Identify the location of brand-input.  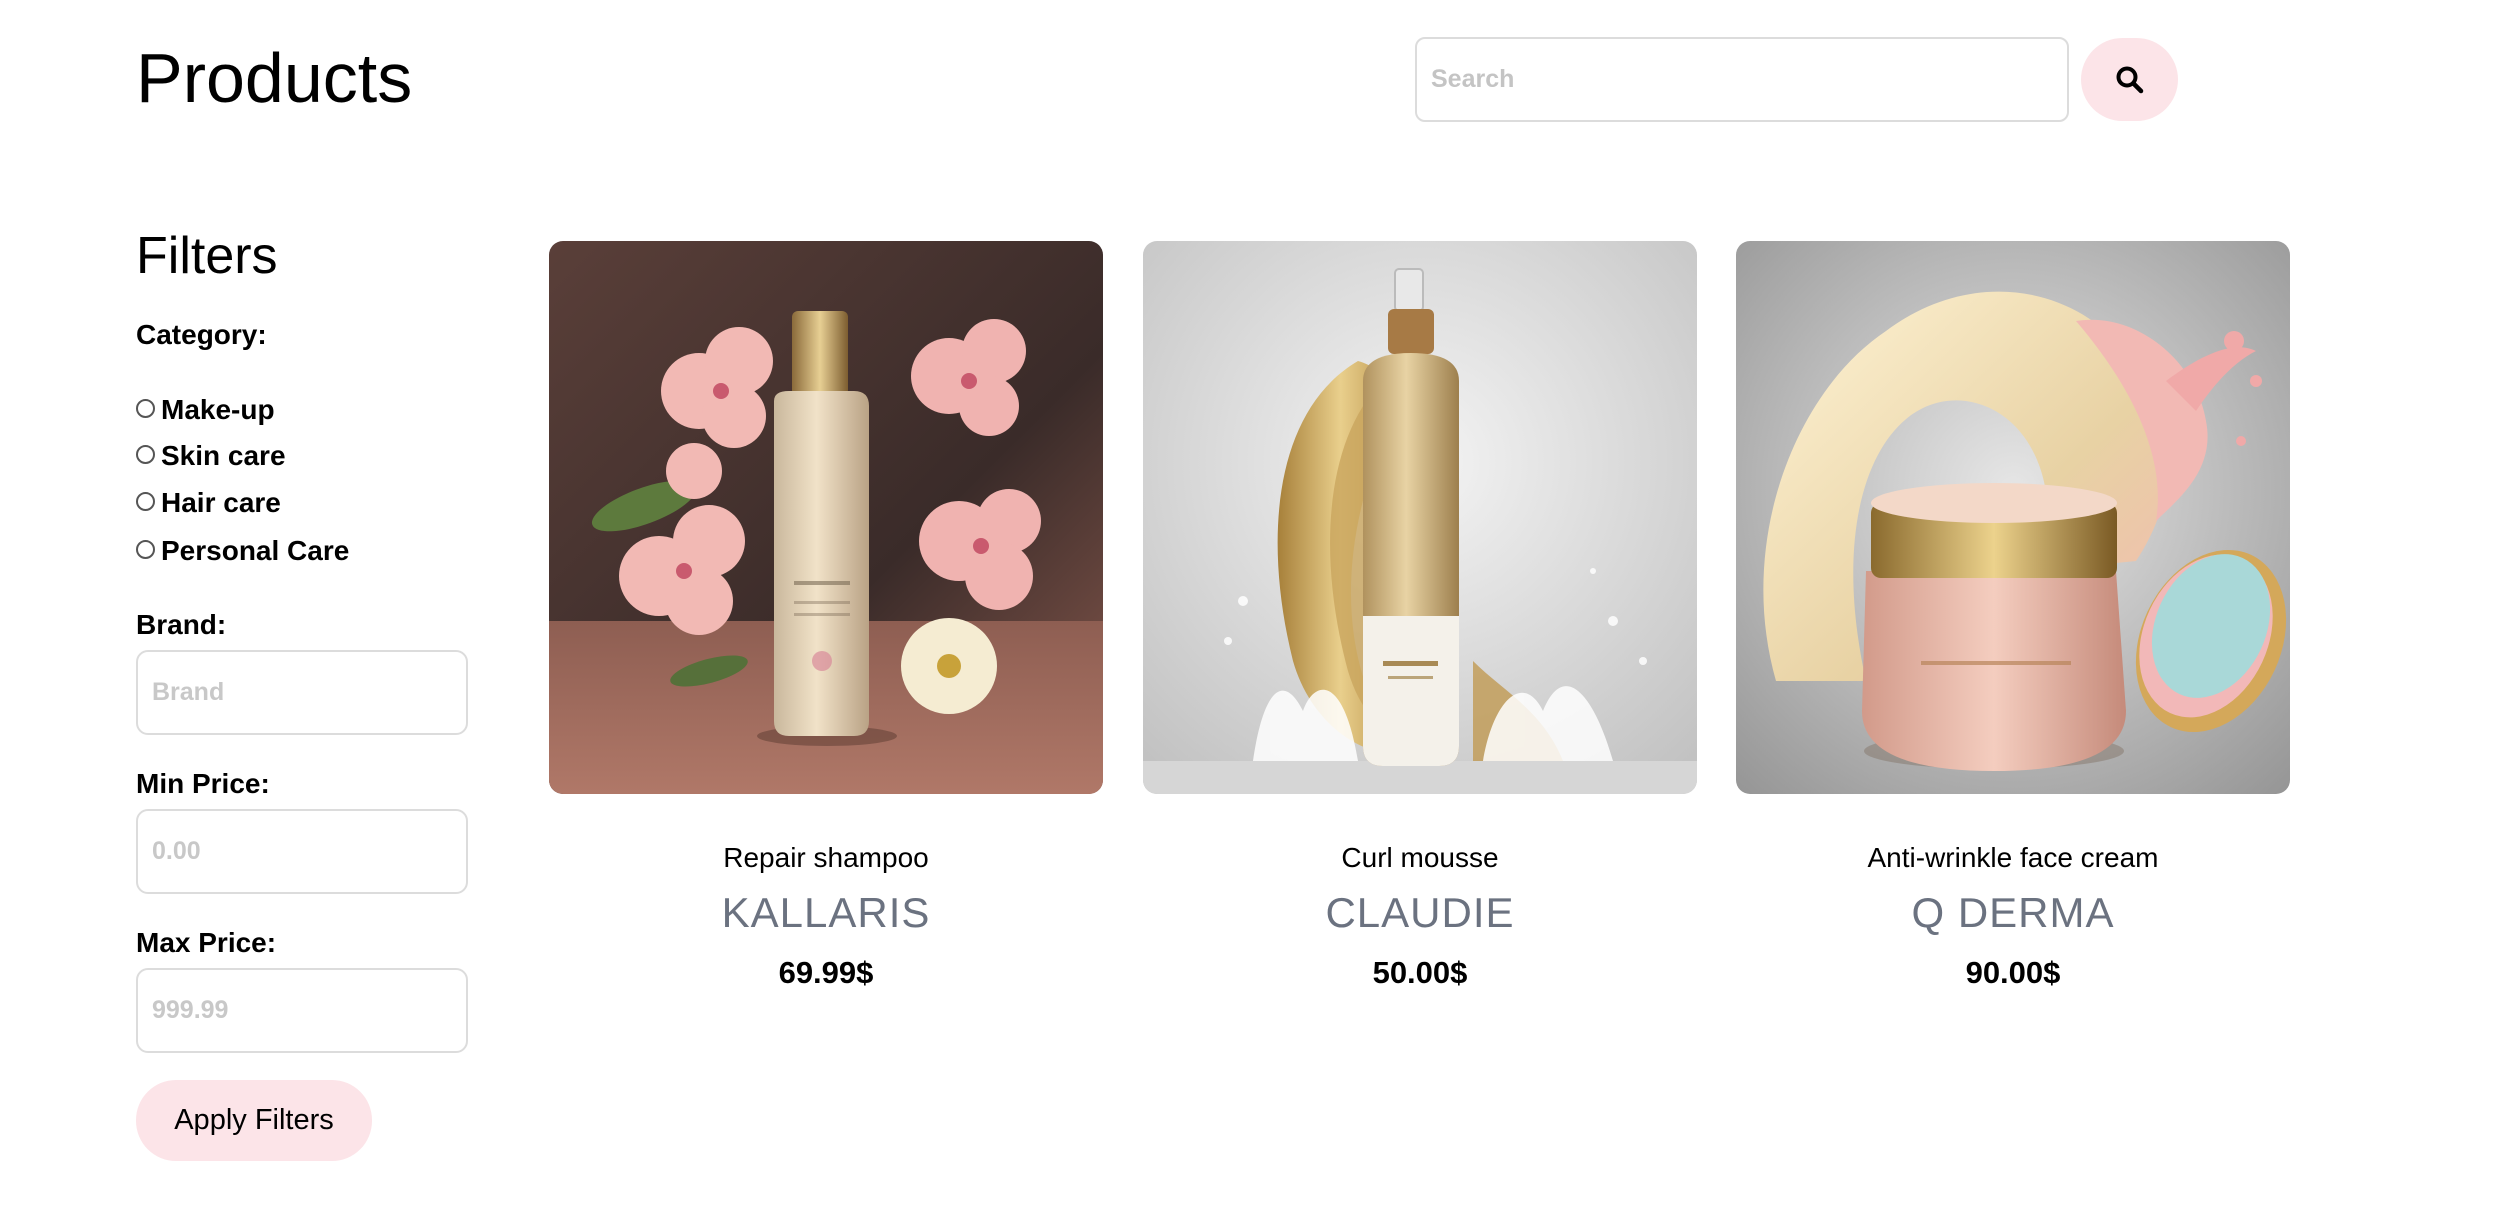
(302, 692).